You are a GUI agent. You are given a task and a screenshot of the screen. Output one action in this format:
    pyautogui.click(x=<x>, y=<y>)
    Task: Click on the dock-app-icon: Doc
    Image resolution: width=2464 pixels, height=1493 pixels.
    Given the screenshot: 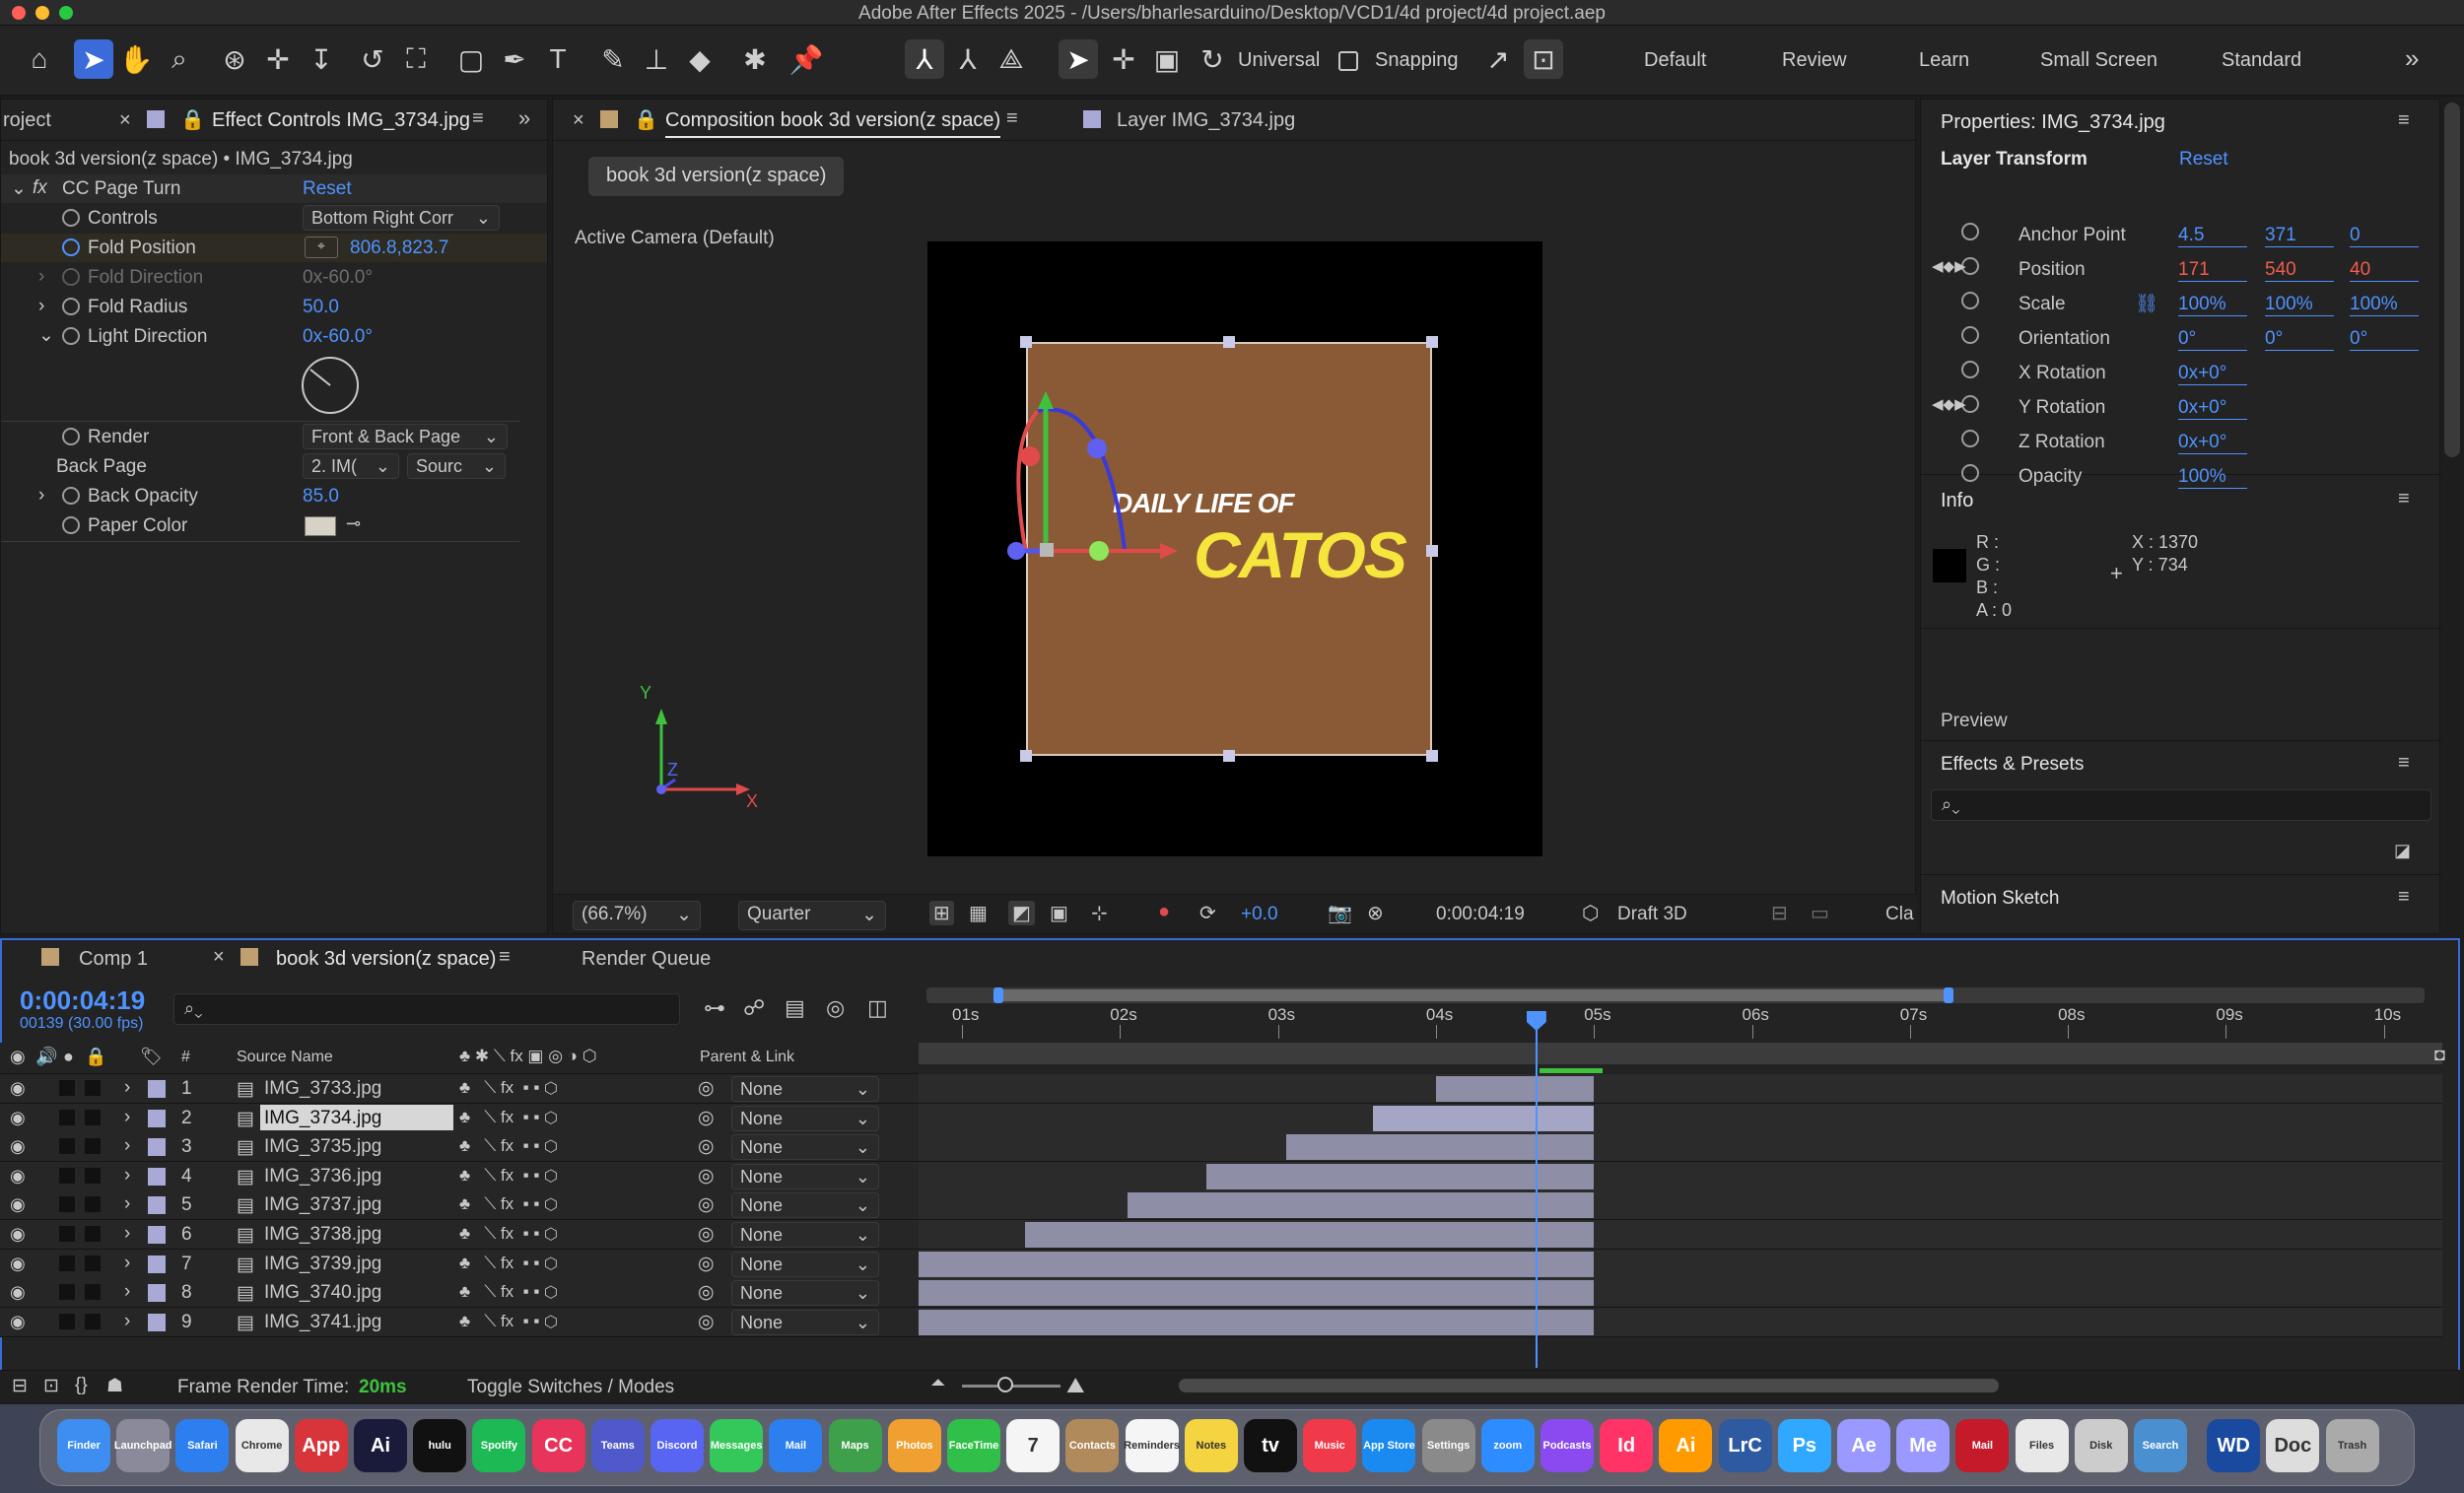 What is the action you would take?
    pyautogui.click(x=2293, y=1446)
    